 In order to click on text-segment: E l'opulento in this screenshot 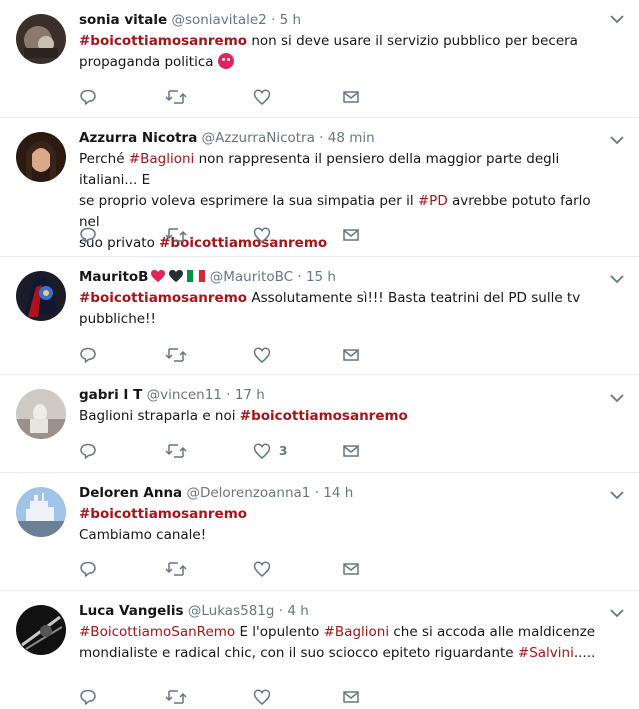, I will do `click(279, 632)`.